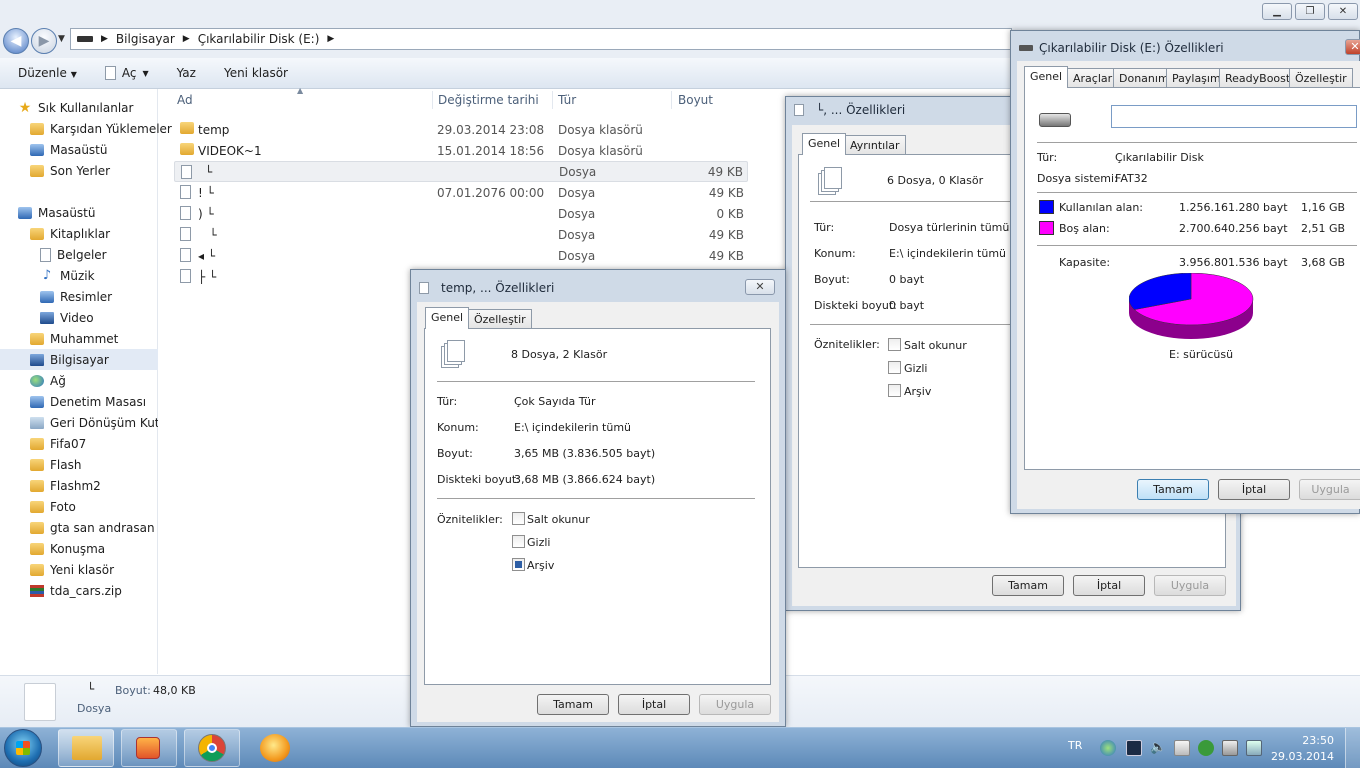 This screenshot has height=768, width=1360. I want to click on nav-desktop: Masaüstü, so click(97, 212).